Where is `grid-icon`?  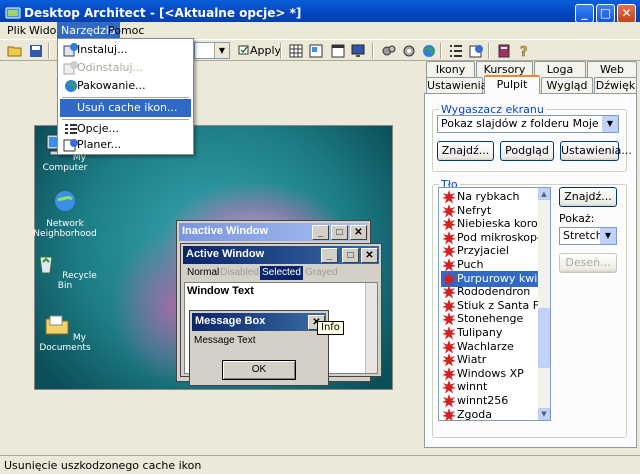
grid-icon is located at coordinates (296, 51).